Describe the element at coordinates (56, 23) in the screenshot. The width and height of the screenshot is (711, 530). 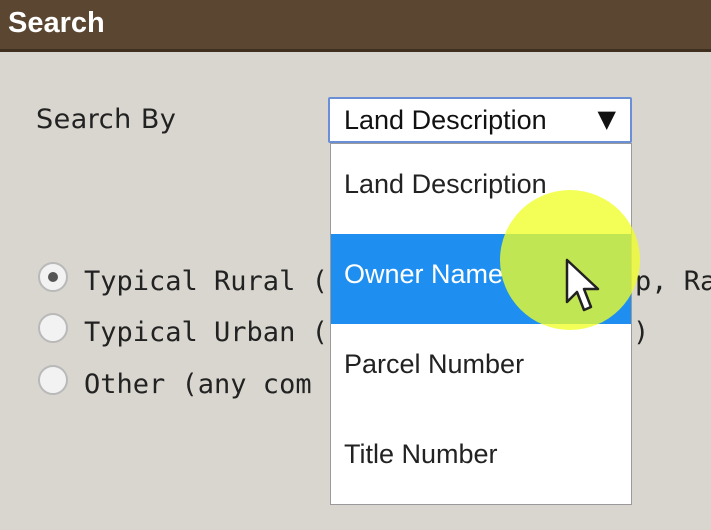
I see `header-title: Search` at that location.